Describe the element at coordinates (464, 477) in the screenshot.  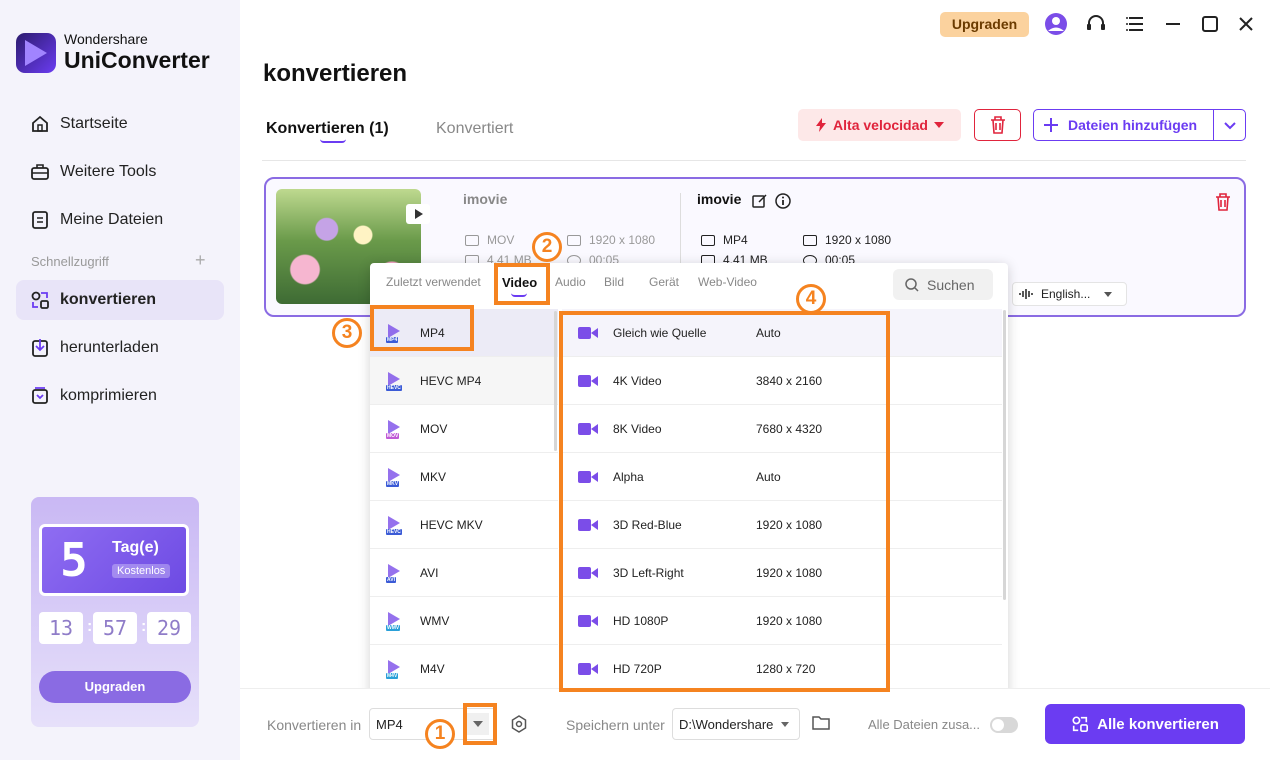
I see `format-item-mkv: MKV MKV` at that location.